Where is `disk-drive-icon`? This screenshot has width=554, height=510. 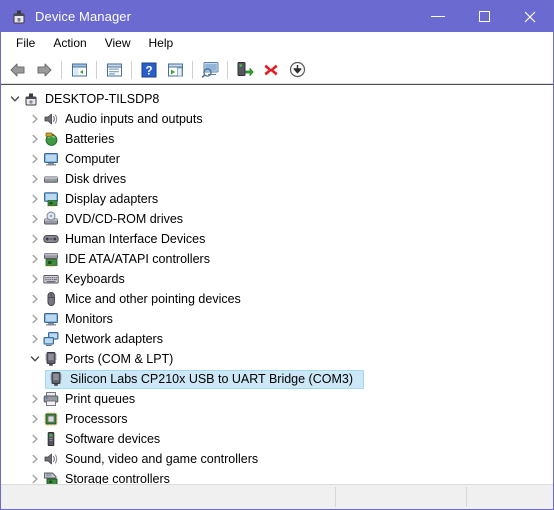
disk-drive-icon is located at coordinates (51, 179).